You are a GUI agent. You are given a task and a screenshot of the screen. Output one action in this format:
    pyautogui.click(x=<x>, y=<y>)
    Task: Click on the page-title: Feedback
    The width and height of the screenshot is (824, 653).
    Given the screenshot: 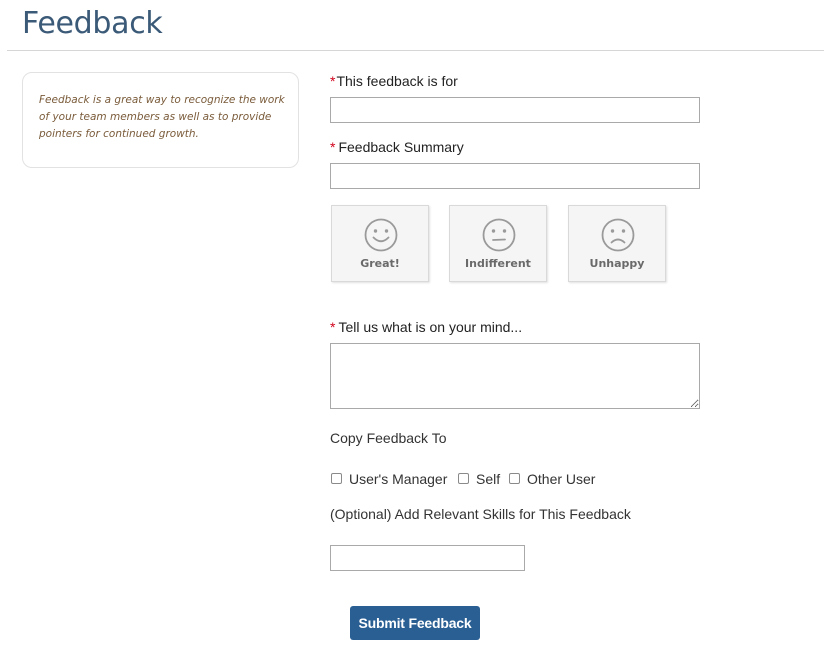 What is the action you would take?
    pyautogui.click(x=92, y=23)
    